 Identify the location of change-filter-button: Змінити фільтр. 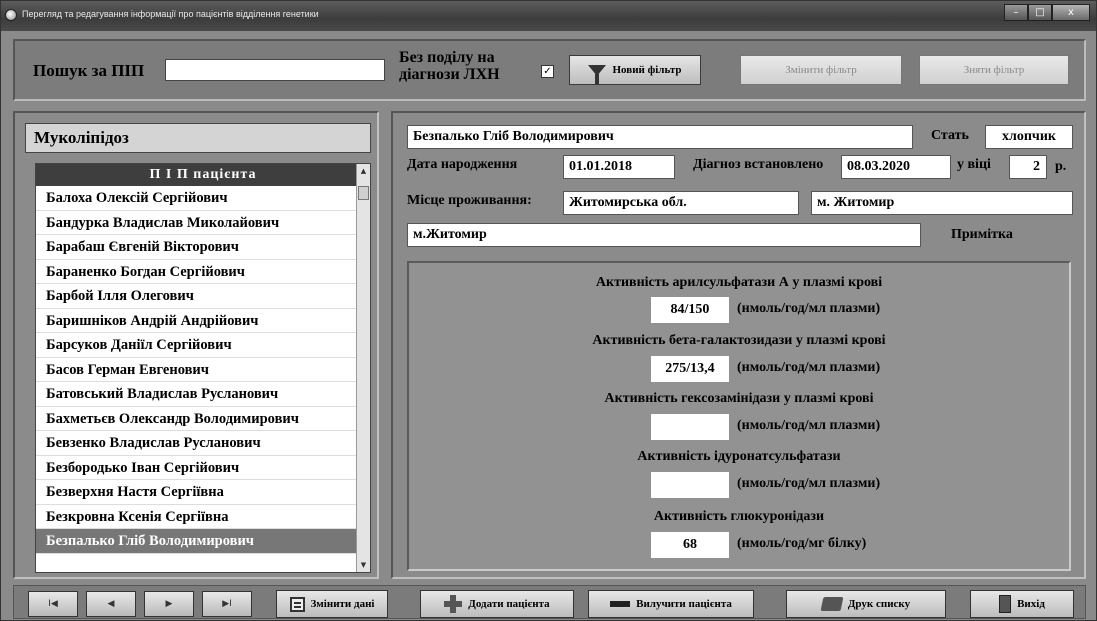
(821, 70).